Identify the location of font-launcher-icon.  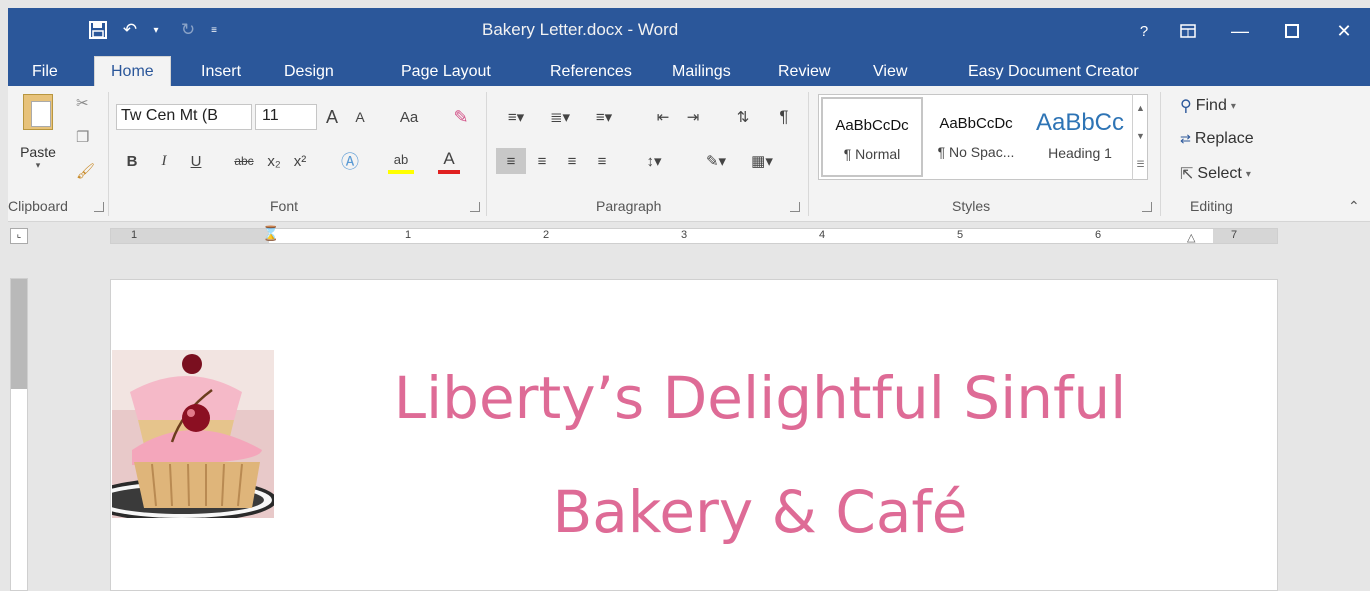
(475, 207).